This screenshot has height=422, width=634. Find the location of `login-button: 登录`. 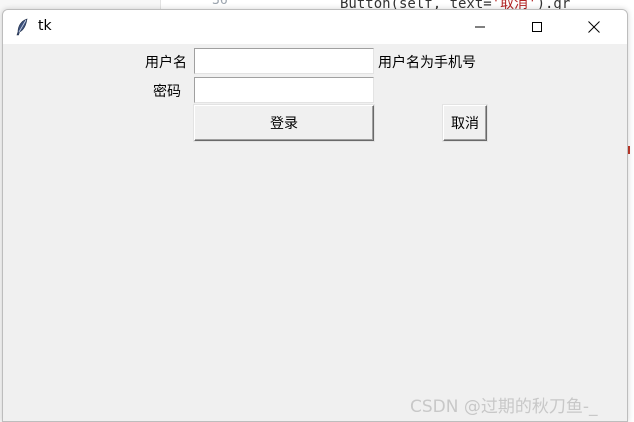

login-button: 登录 is located at coordinates (284, 123).